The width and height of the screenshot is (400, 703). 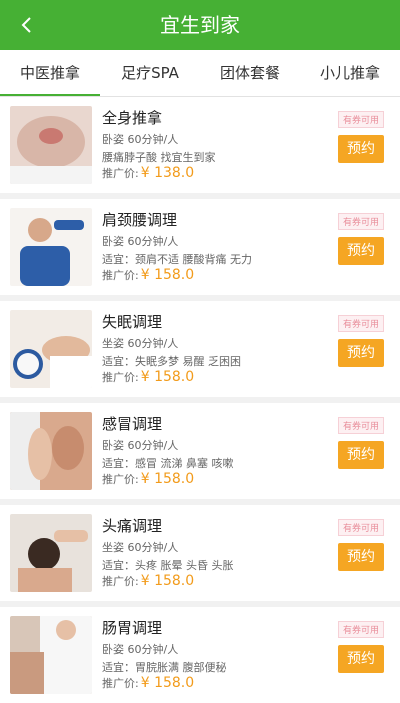 What do you see at coordinates (168, 565) in the screenshot?
I see `service-description: 适宜：头疼 胀晕 头昏 头胀` at bounding box center [168, 565].